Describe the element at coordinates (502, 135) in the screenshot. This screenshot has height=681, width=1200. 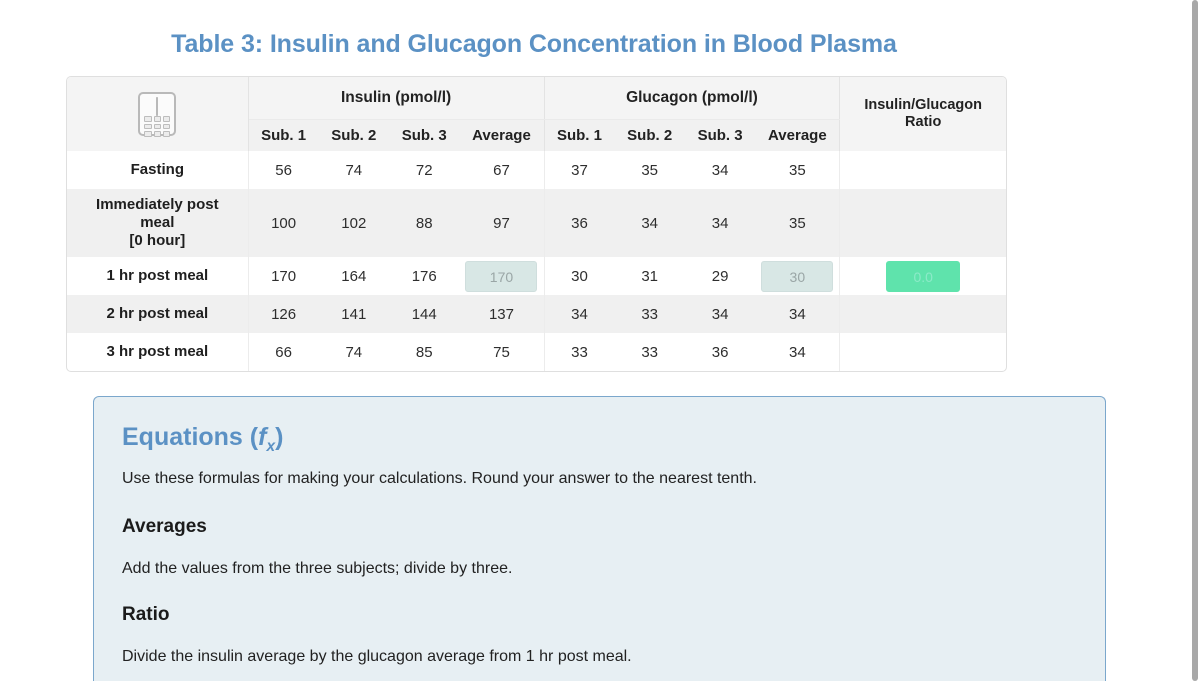
I see `header-insulin-average: Average` at that location.